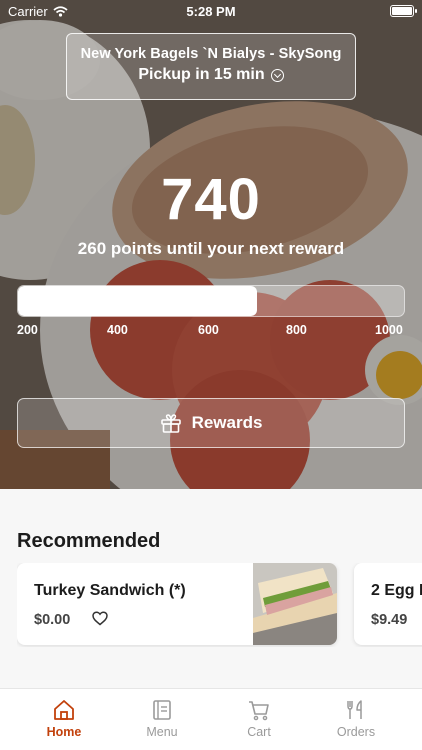 This screenshot has width=422, height=750. Describe the element at coordinates (356, 719) in the screenshot. I see `tab-orders: Orders` at that location.